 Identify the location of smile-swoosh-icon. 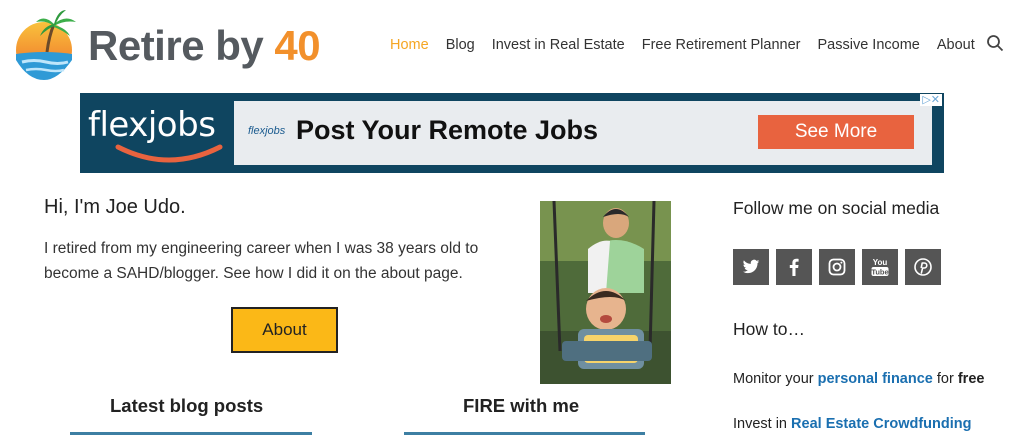
(169, 153).